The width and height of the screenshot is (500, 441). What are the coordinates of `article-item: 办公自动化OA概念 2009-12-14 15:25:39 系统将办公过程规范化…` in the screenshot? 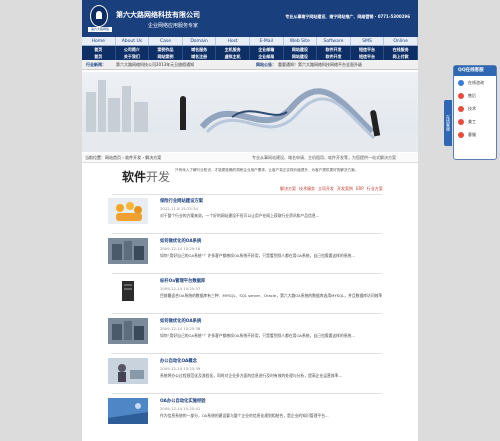 It's located at (245, 374).